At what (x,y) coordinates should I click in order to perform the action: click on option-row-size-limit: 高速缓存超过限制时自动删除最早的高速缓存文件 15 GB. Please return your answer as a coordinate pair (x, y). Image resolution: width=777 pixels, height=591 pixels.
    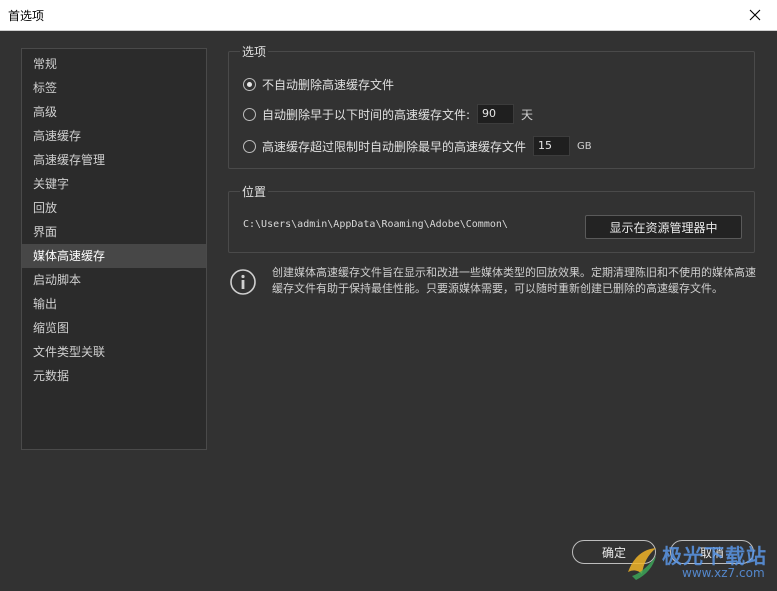
    Looking at the image, I should click on (417, 146).